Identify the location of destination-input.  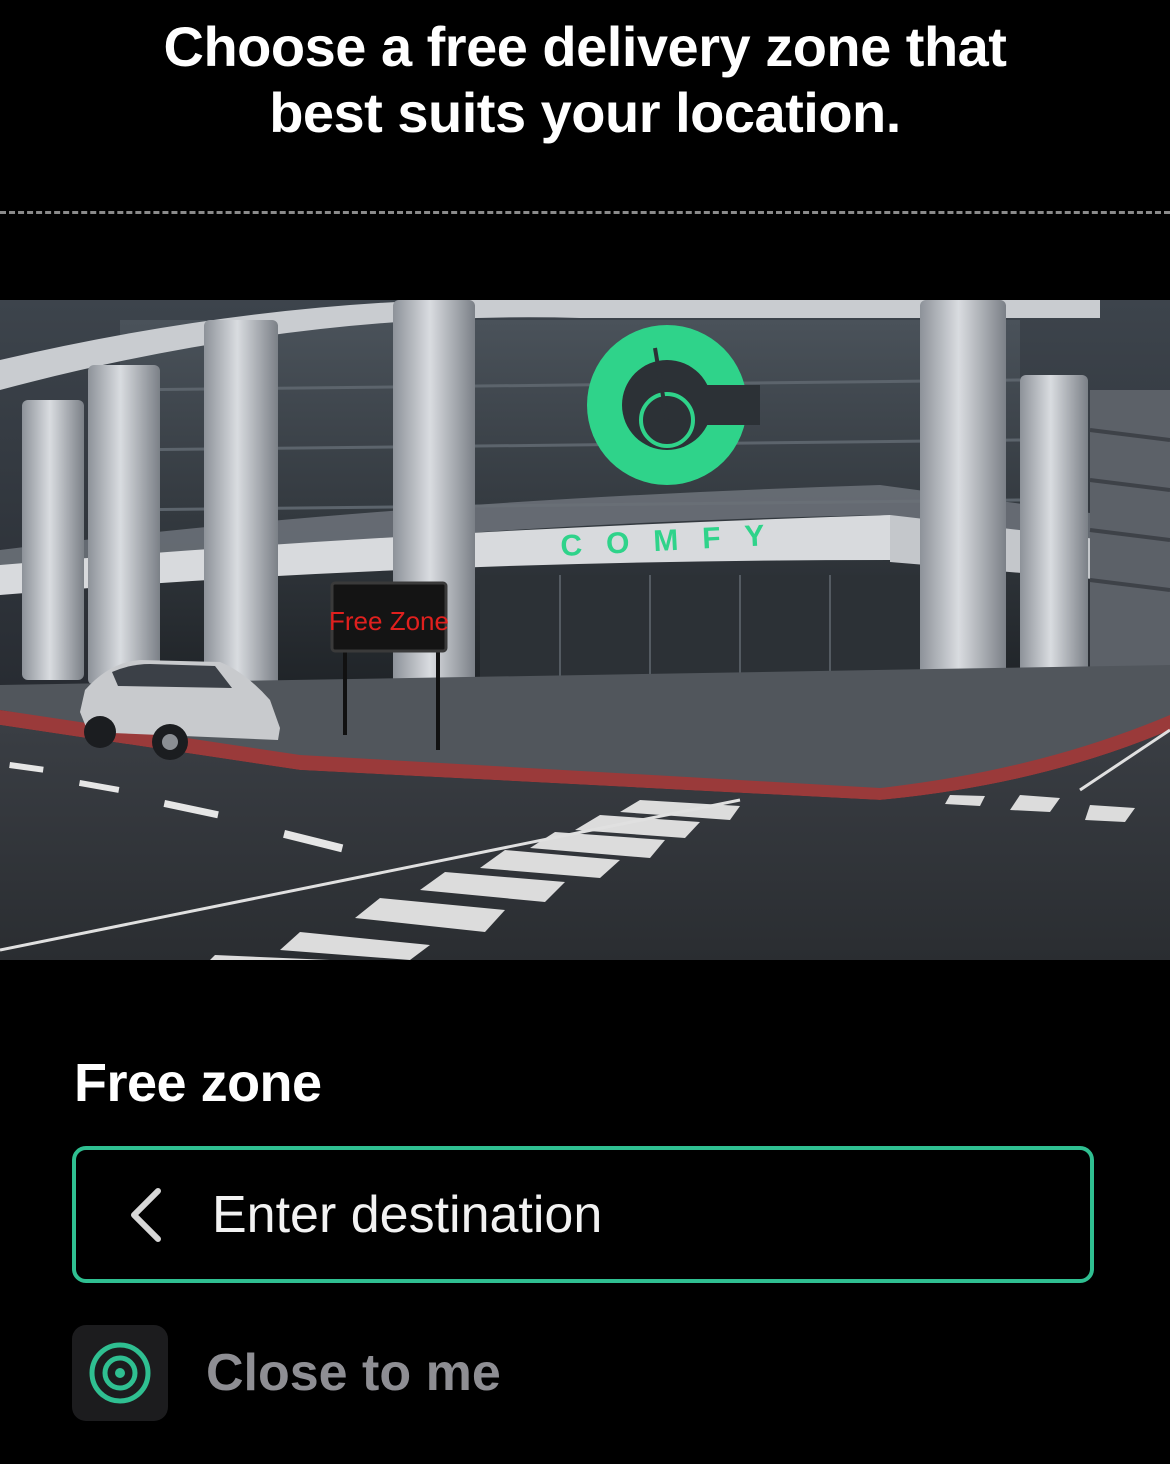
(651, 1214).